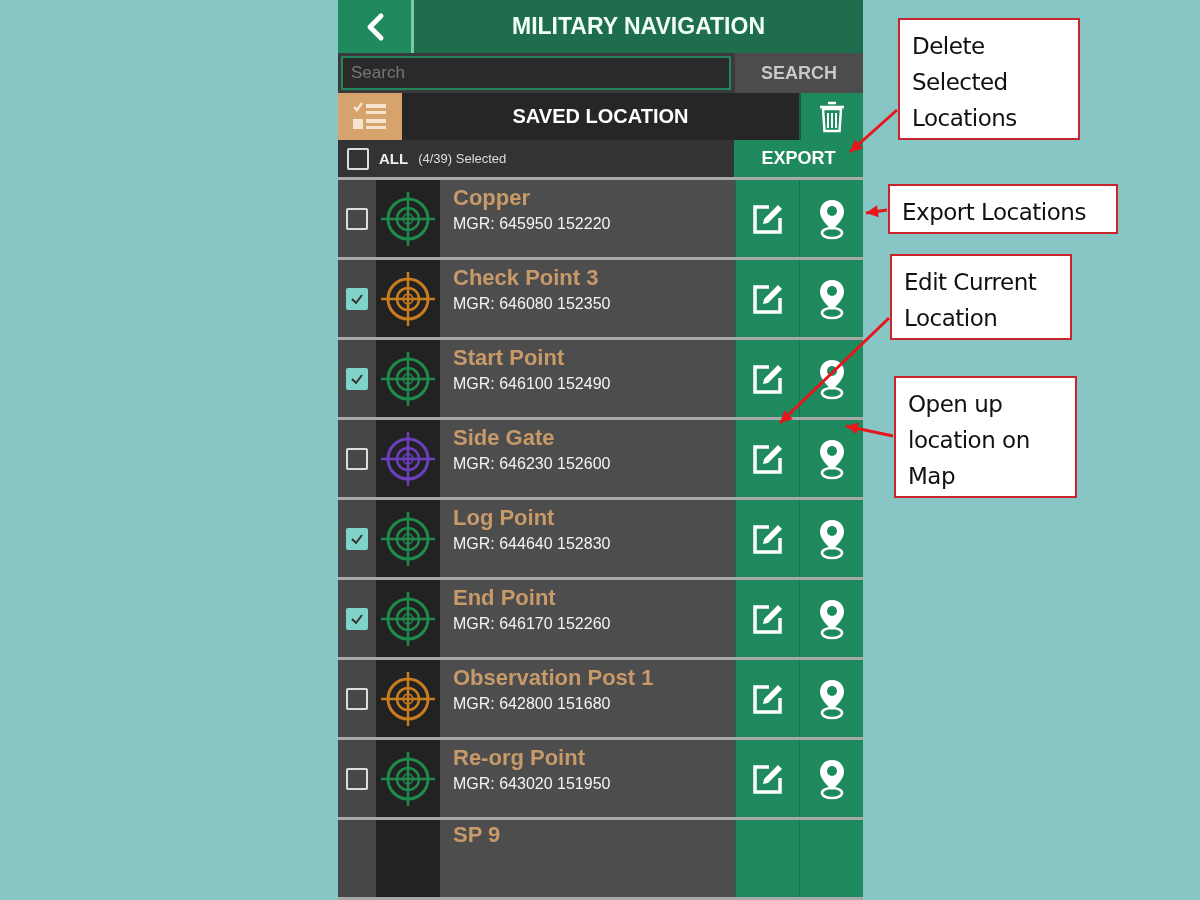  Describe the element at coordinates (799, 73) in the screenshot. I see `search-button: SEARCH` at that location.